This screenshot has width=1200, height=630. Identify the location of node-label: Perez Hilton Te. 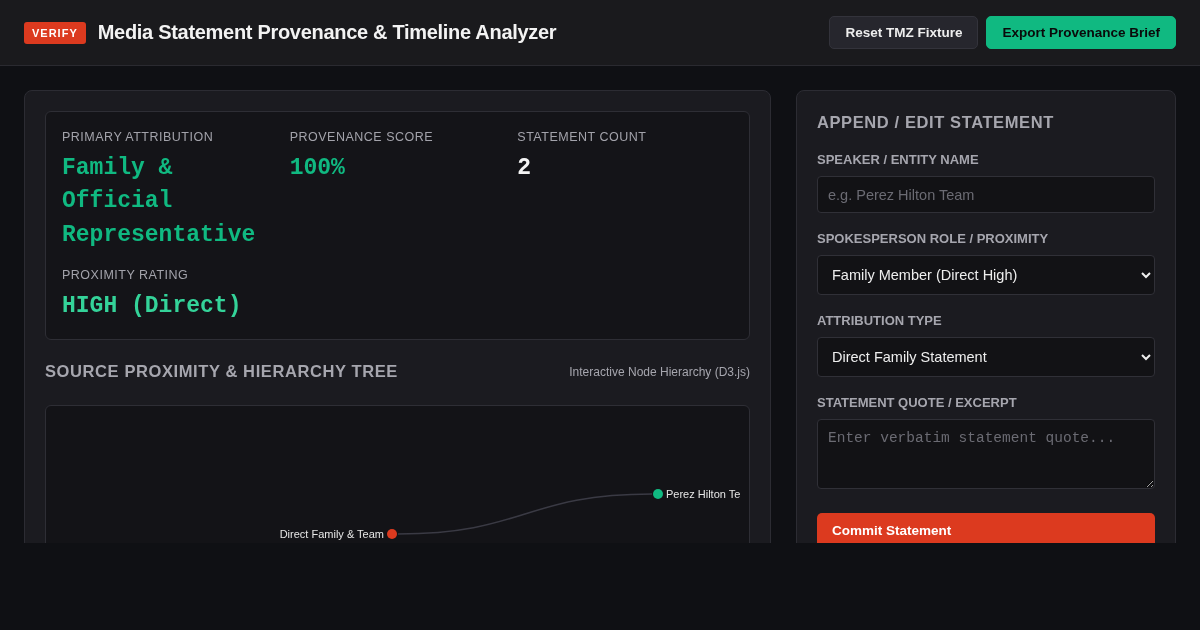
(703, 494).